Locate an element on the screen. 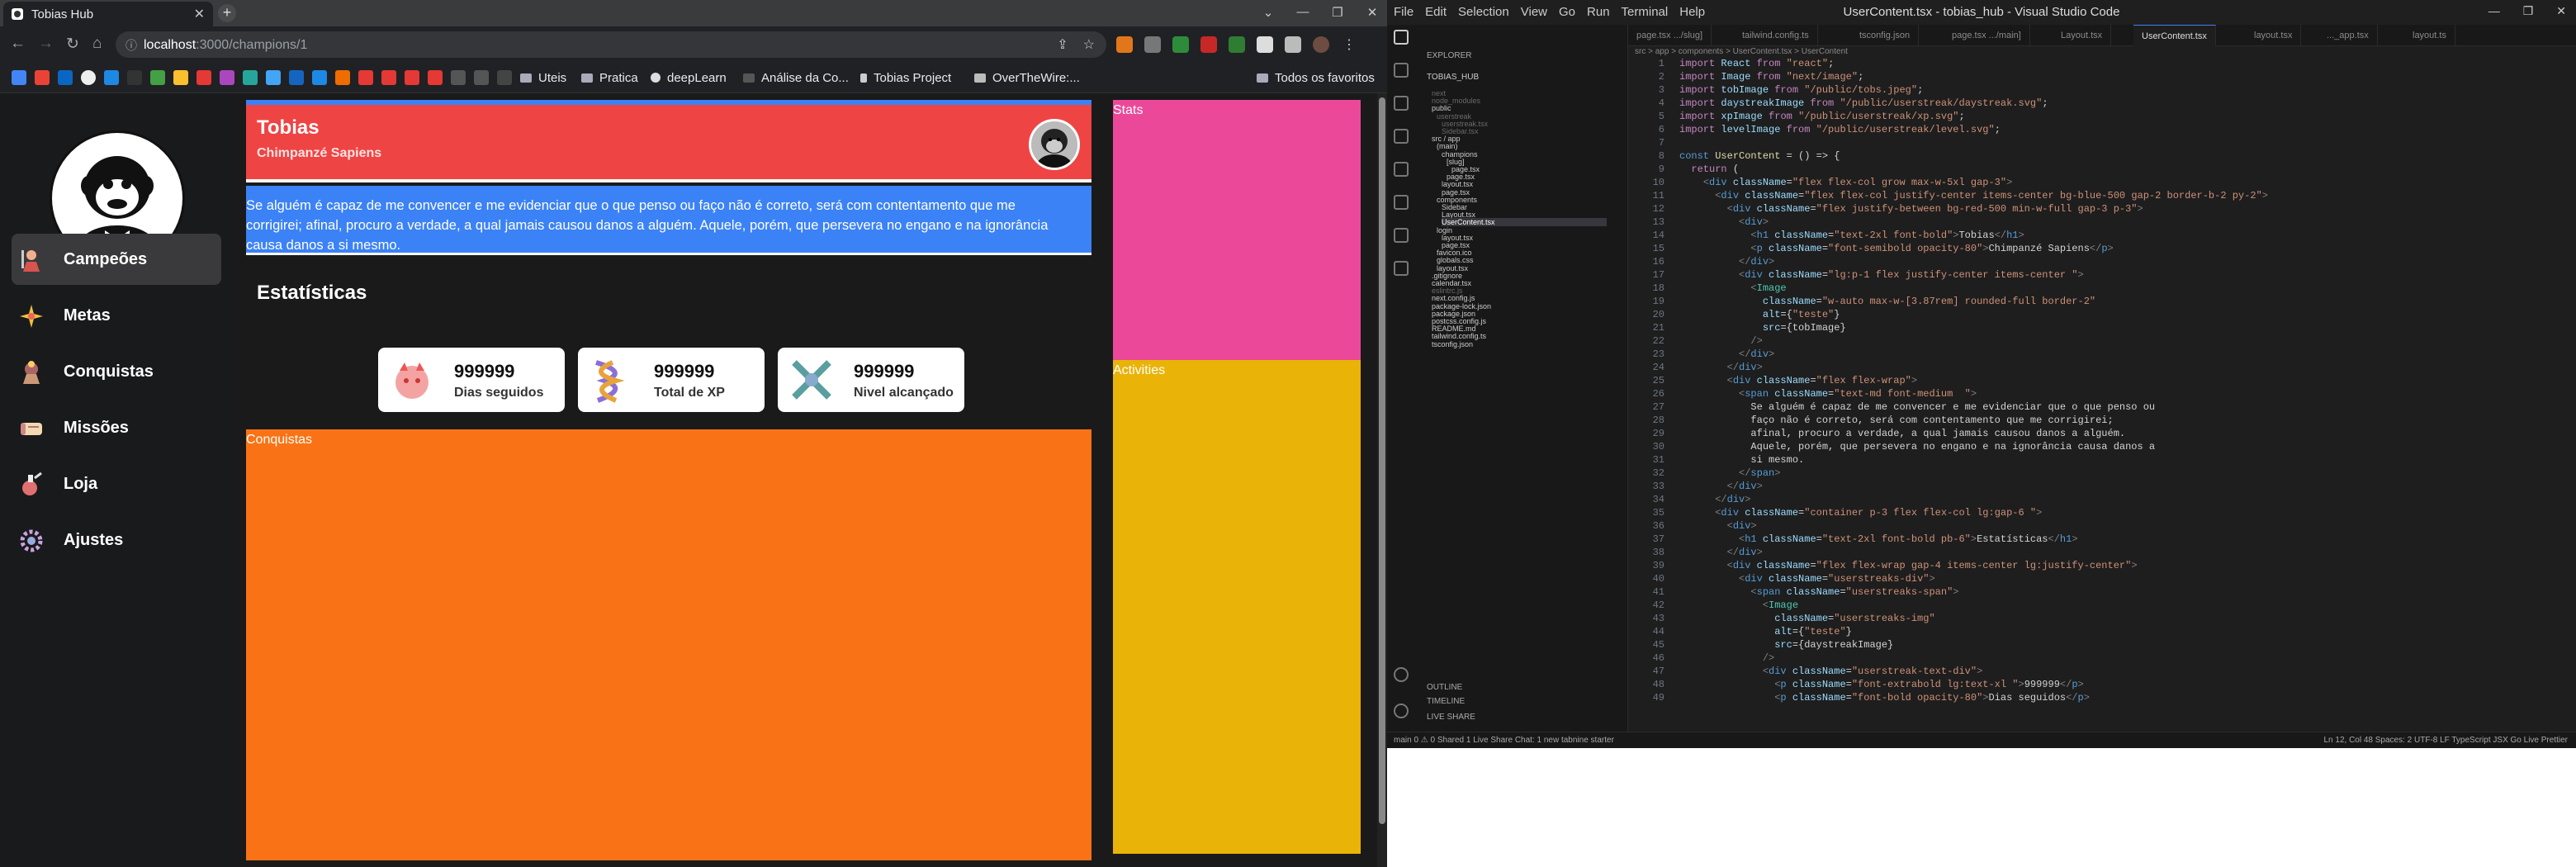 The height and width of the screenshot is (867, 2576). editor-tab: Layout.tsx is located at coordinates (2082, 35).